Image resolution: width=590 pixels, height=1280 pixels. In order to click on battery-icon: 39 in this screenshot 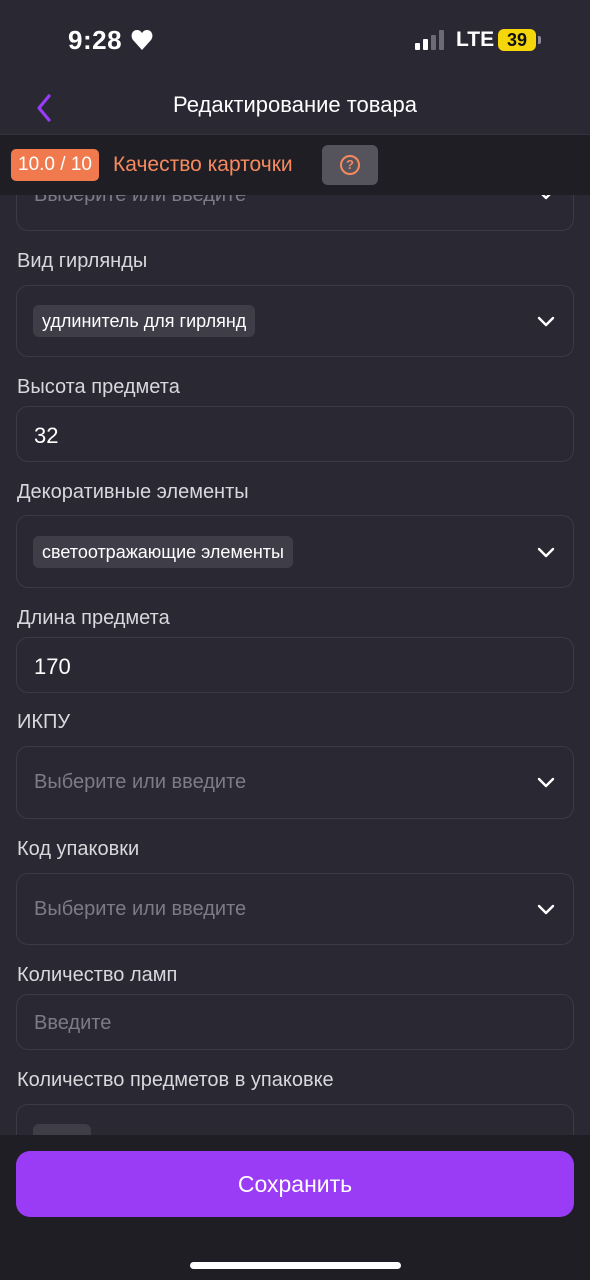, I will do `click(520, 40)`.